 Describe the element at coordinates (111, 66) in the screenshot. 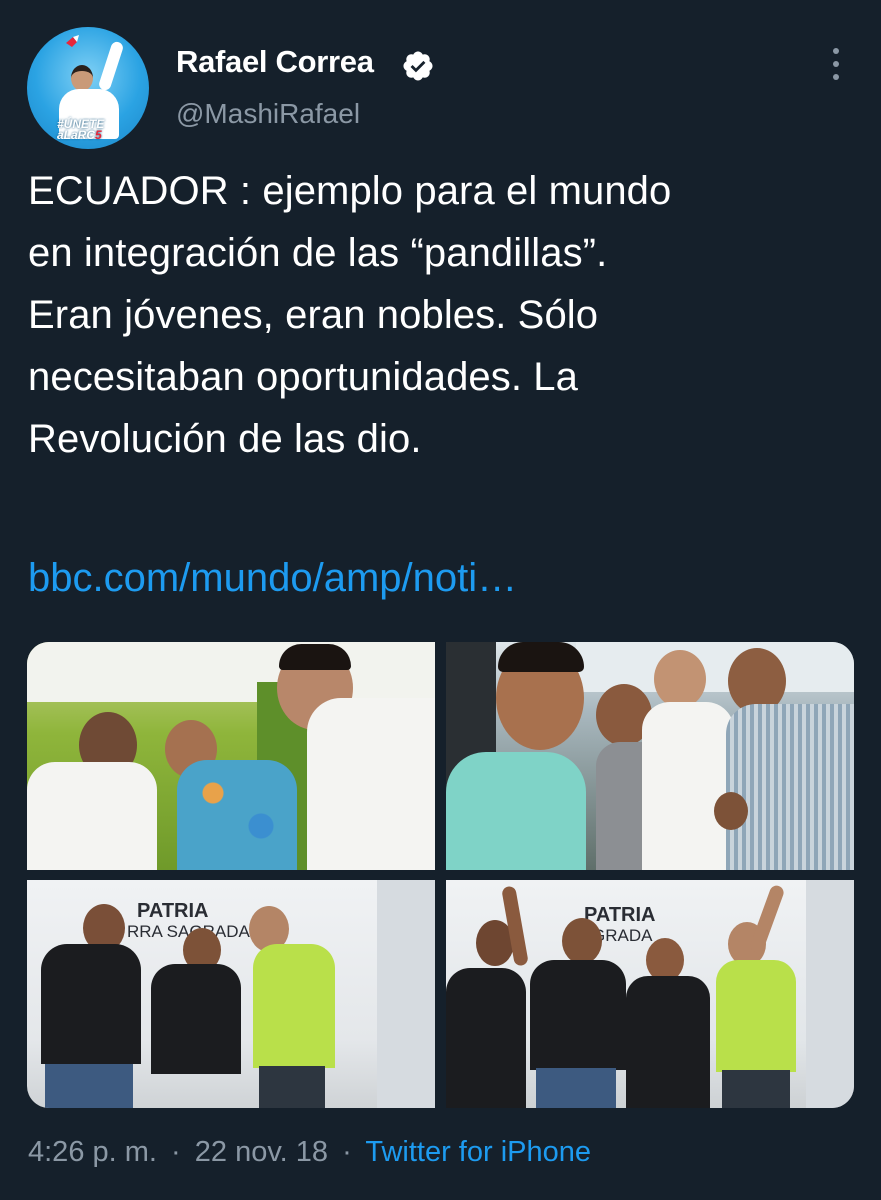

I see `avatar-arm` at that location.